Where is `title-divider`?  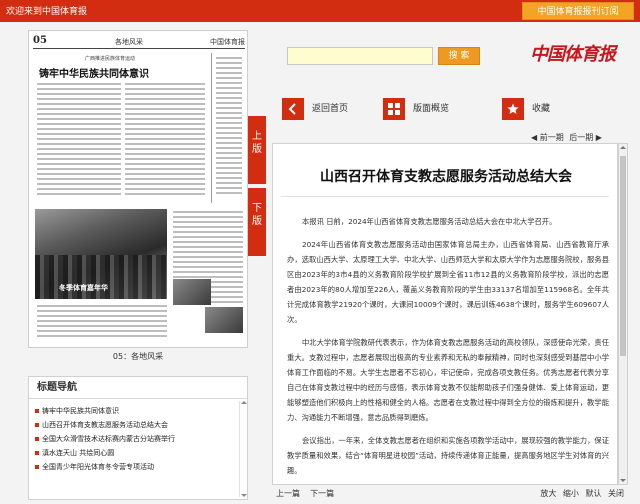 title-divider is located at coordinates (445, 196).